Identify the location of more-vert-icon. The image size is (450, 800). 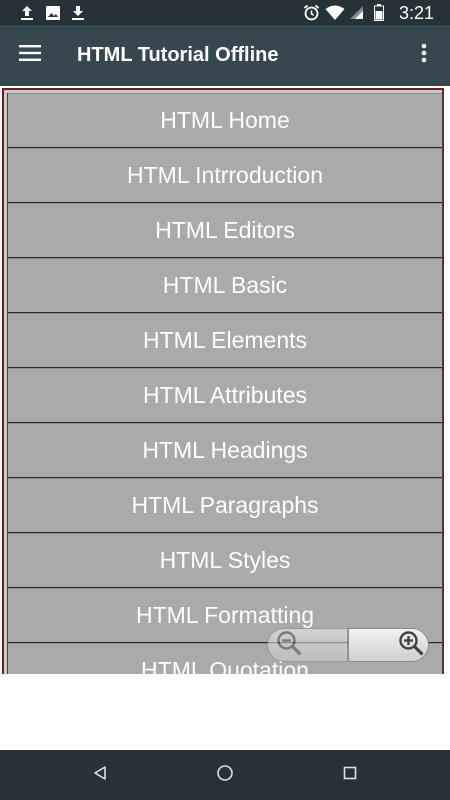
(424, 55).